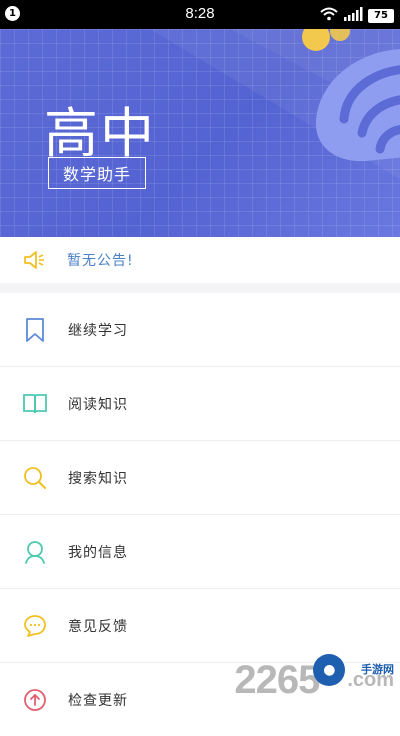  Describe the element at coordinates (329, 669) in the screenshot. I see `watermark-badge: ●` at that location.